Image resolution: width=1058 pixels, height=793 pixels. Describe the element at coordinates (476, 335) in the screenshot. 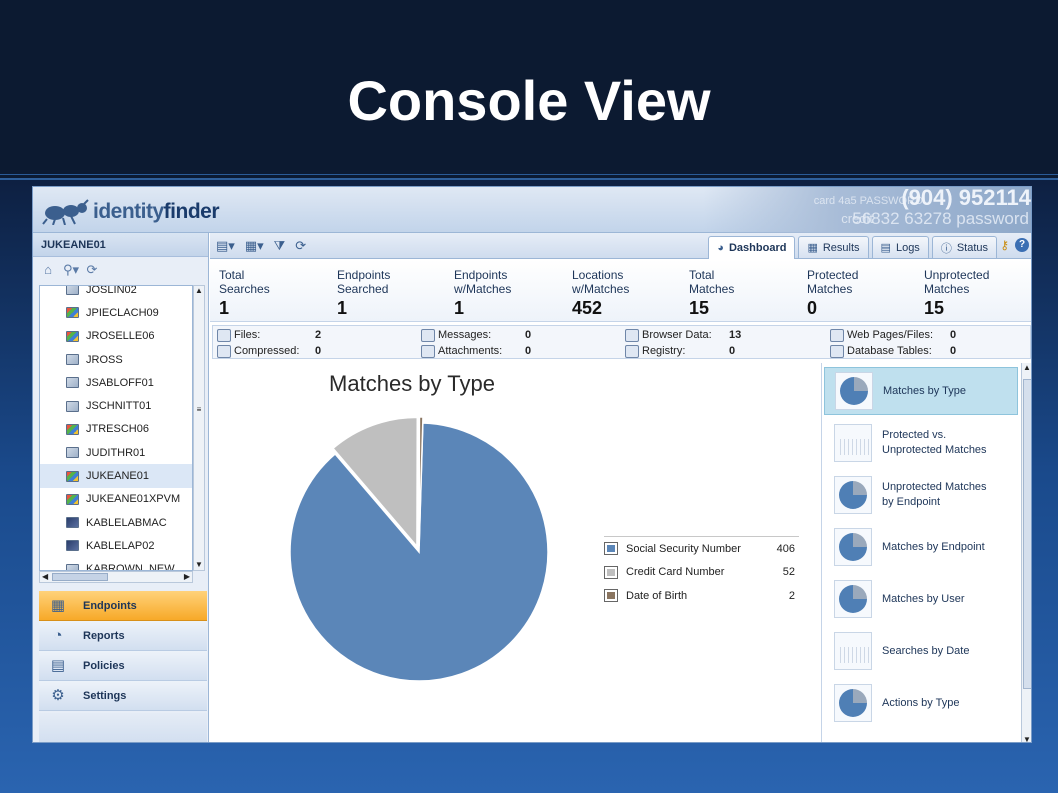

I see `messages-count: Messages: 0` at that location.